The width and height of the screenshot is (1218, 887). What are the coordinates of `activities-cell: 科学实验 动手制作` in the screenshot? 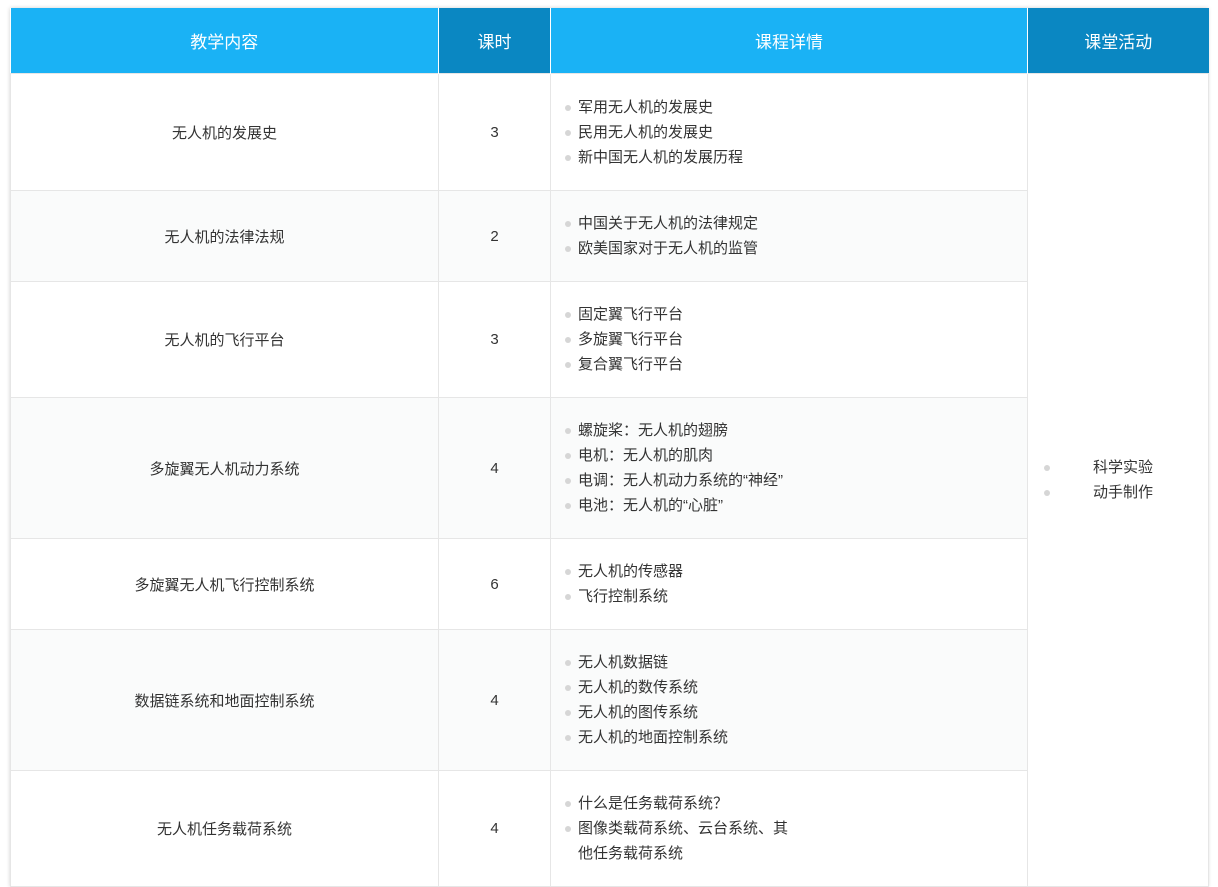 It's located at (1118, 480).